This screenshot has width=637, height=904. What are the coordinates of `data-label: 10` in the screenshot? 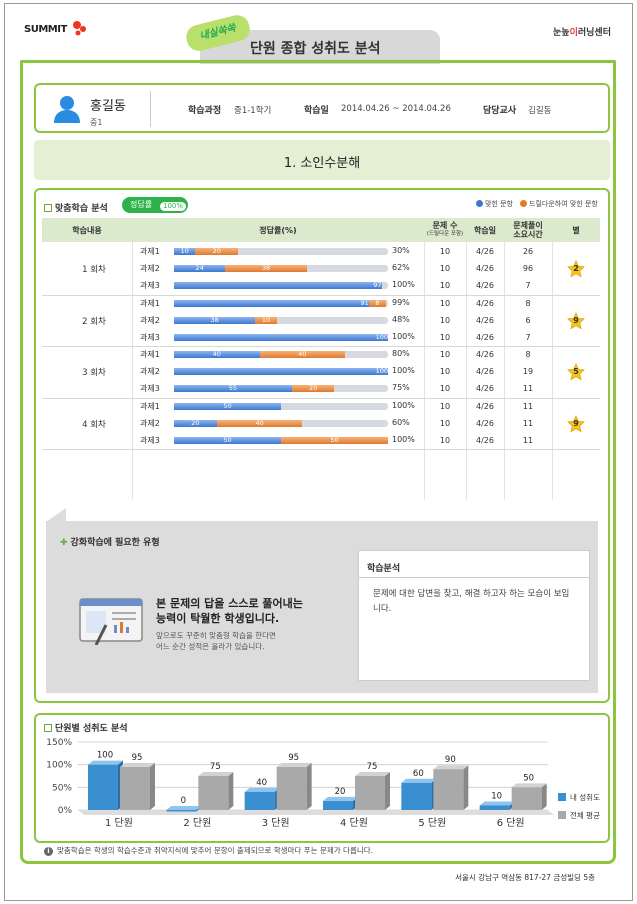 It's located at (496, 796).